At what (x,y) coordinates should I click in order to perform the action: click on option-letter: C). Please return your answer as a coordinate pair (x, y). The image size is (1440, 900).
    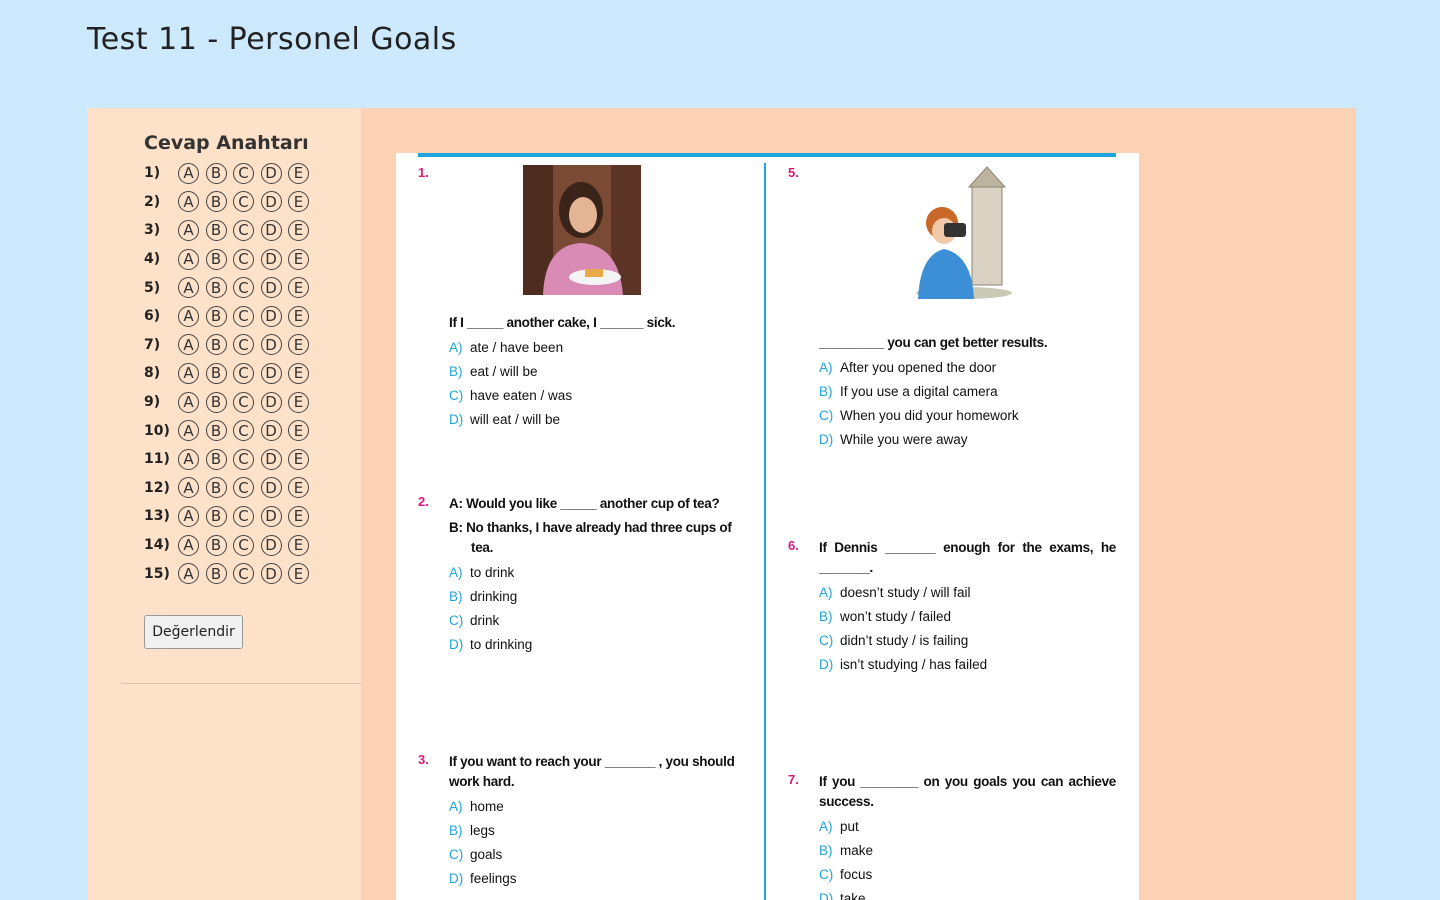
    Looking at the image, I should click on (826, 640).